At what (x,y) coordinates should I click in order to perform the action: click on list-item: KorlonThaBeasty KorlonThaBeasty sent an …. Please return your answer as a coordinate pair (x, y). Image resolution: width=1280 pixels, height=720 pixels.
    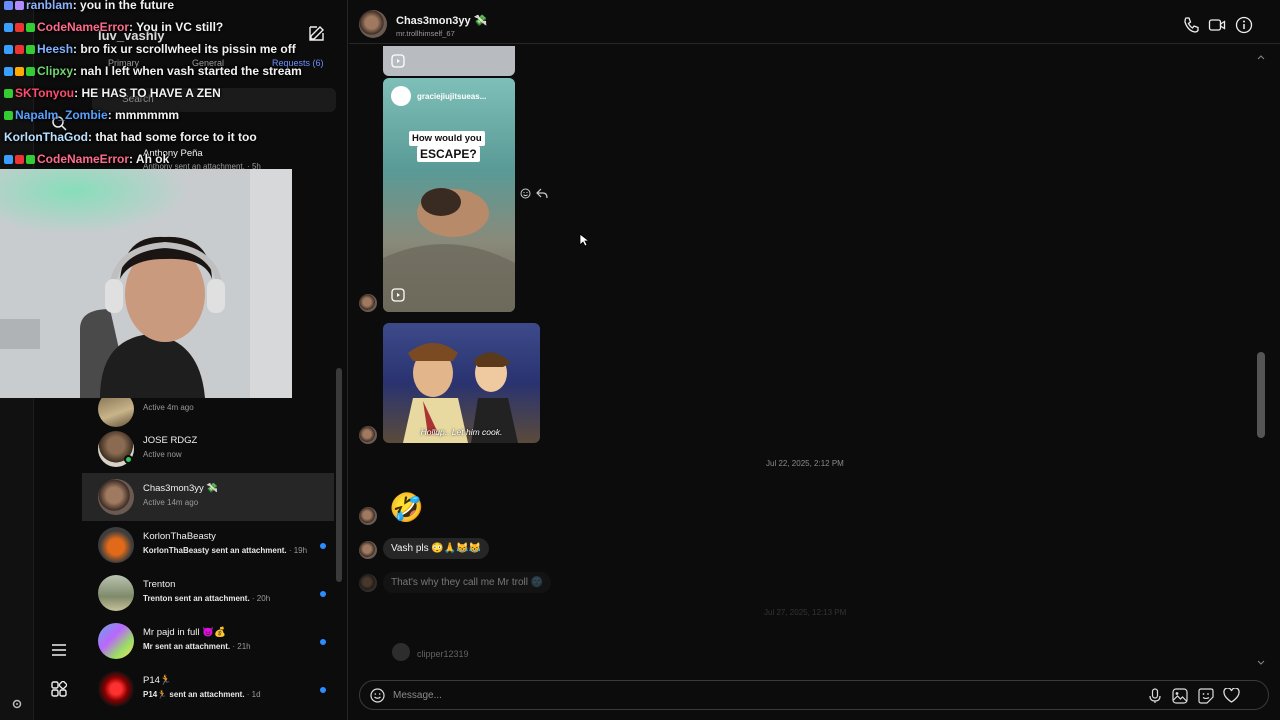
    Looking at the image, I should click on (208, 545).